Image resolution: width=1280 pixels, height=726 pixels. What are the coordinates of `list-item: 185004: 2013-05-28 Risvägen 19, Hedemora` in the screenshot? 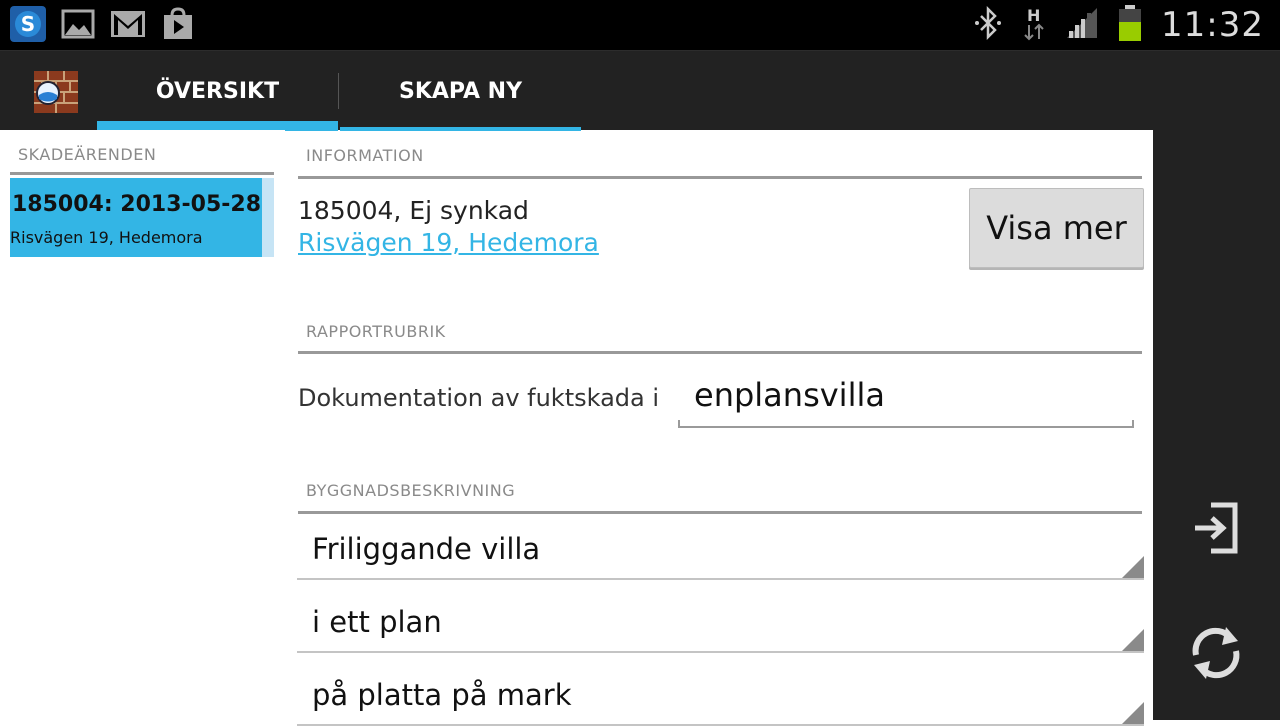 It's located at (136, 217).